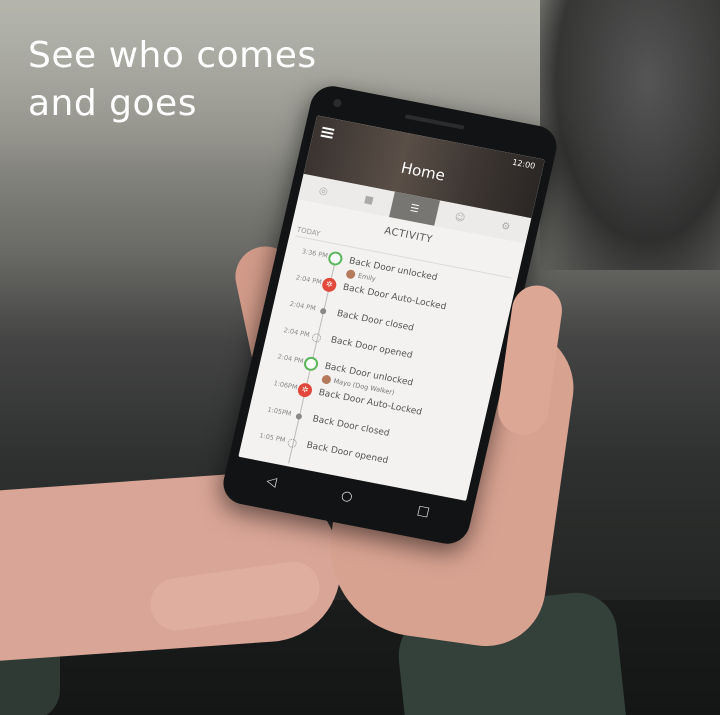  Describe the element at coordinates (367, 277) in the screenshot. I see `user-name: Emily` at that location.